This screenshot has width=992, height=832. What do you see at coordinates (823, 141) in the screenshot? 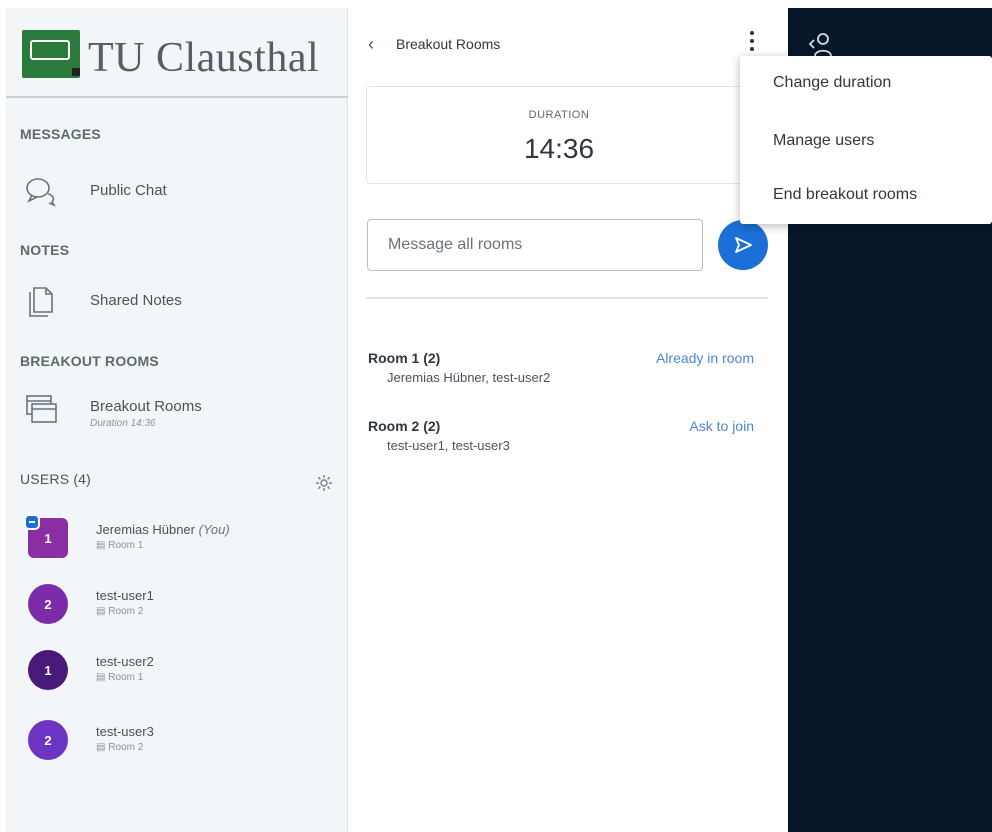
I see `manage-users-menu-item: Manage users` at bounding box center [823, 141].